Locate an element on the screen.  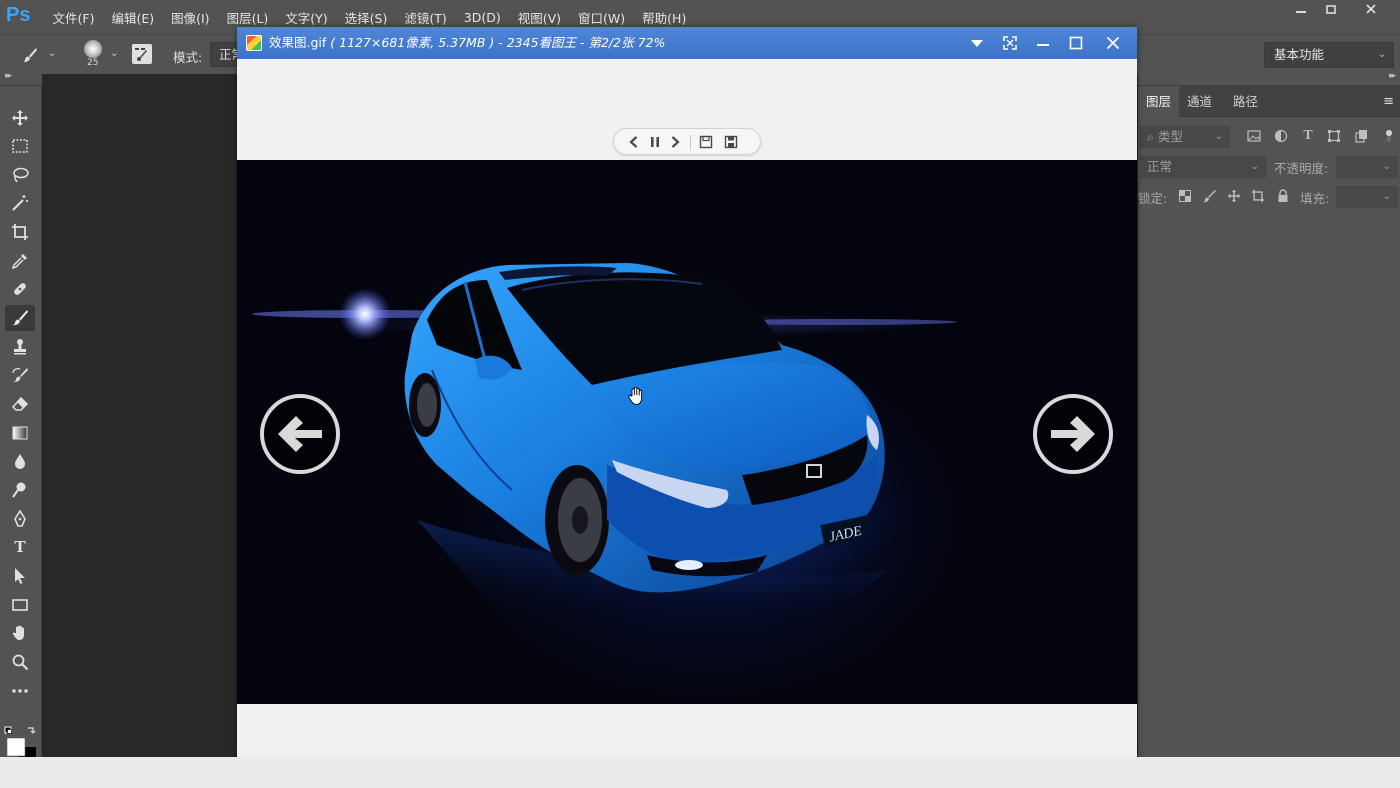
tool-eraser is located at coordinates (20, 404).